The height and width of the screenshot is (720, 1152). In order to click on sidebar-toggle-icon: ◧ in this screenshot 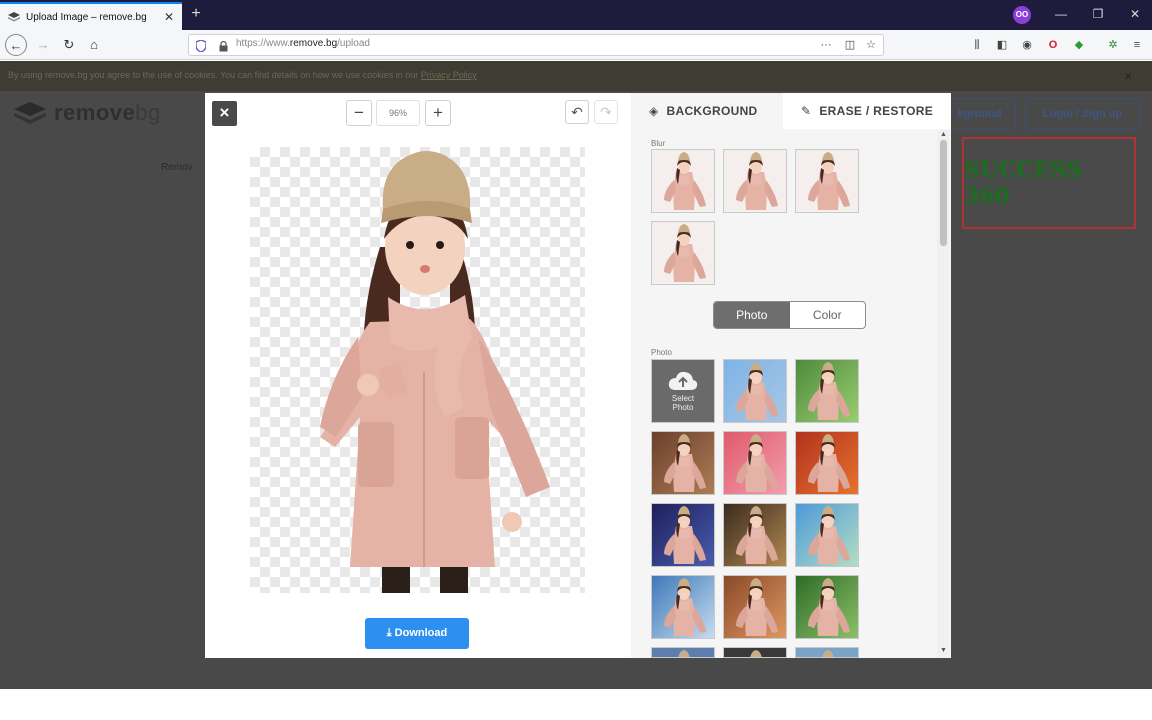, I will do `click(1002, 45)`.